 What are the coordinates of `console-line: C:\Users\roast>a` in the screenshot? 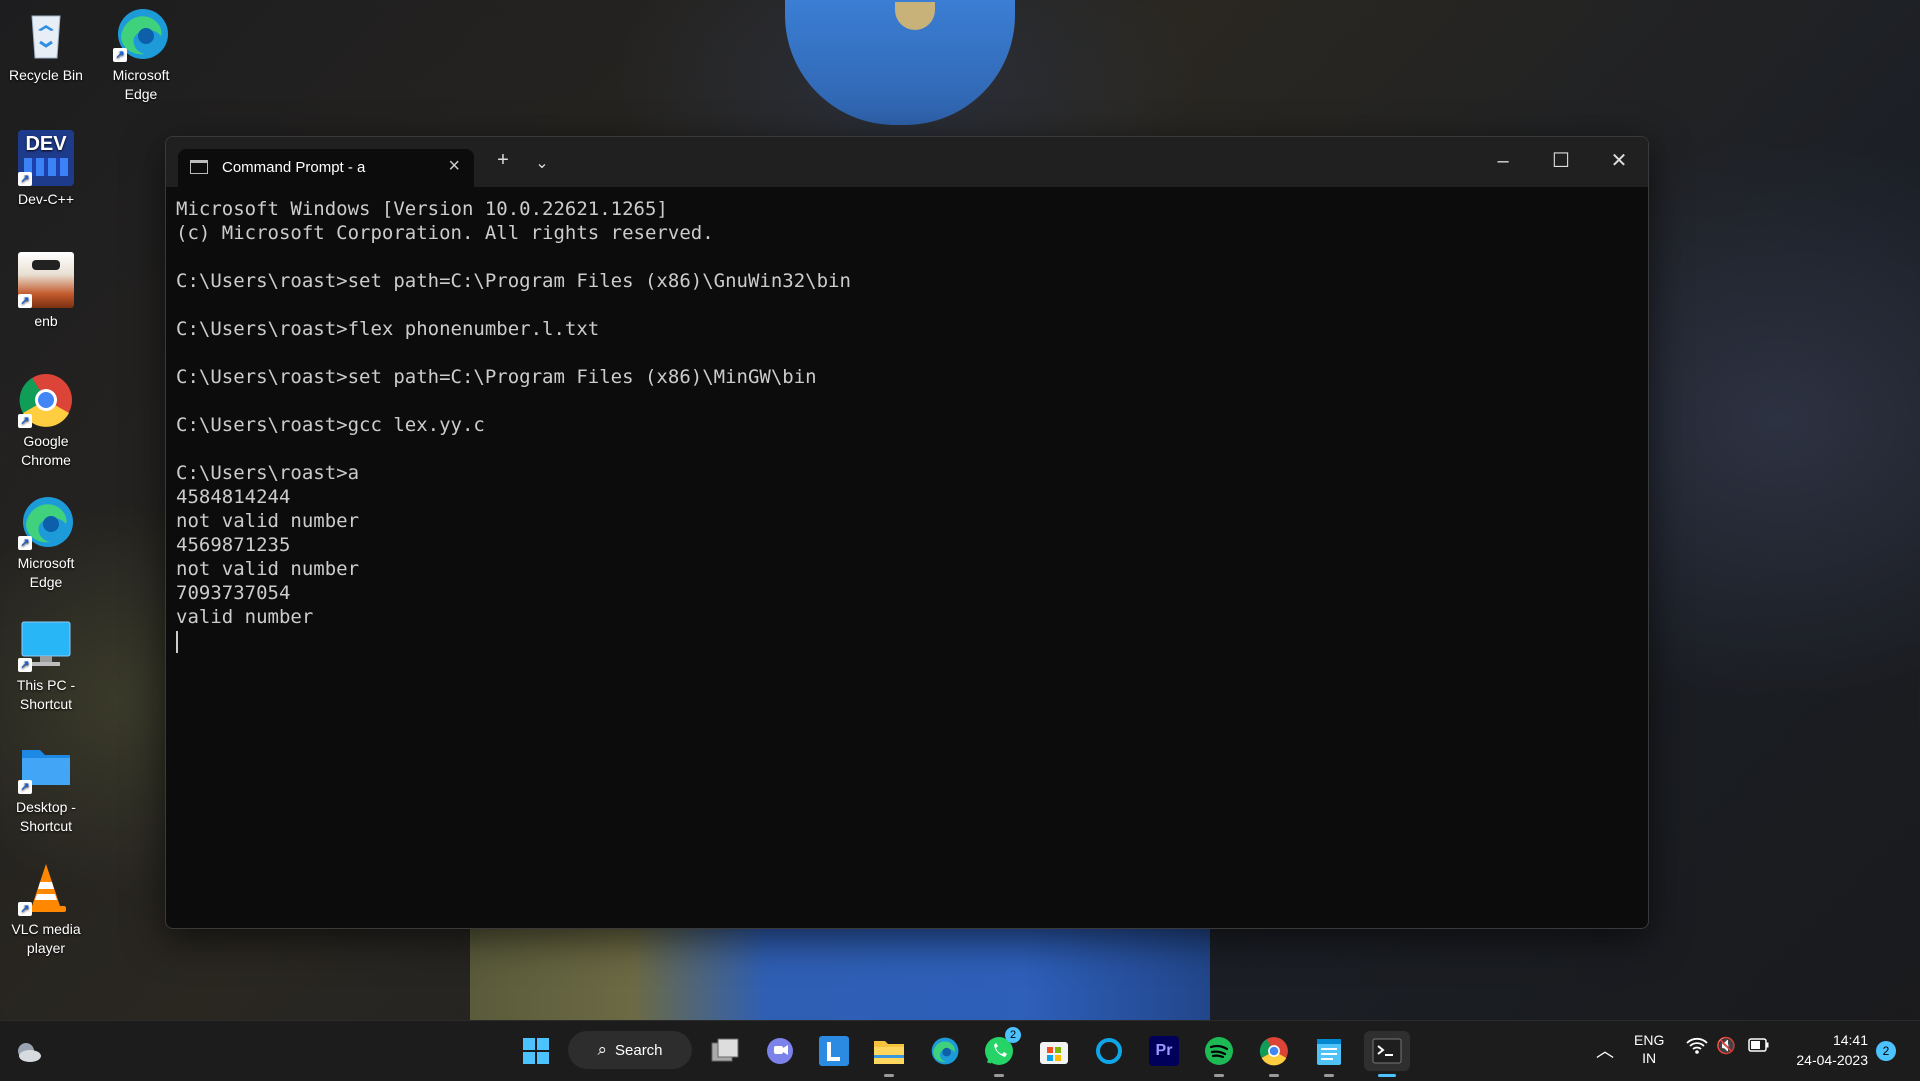 It's located at (268, 473).